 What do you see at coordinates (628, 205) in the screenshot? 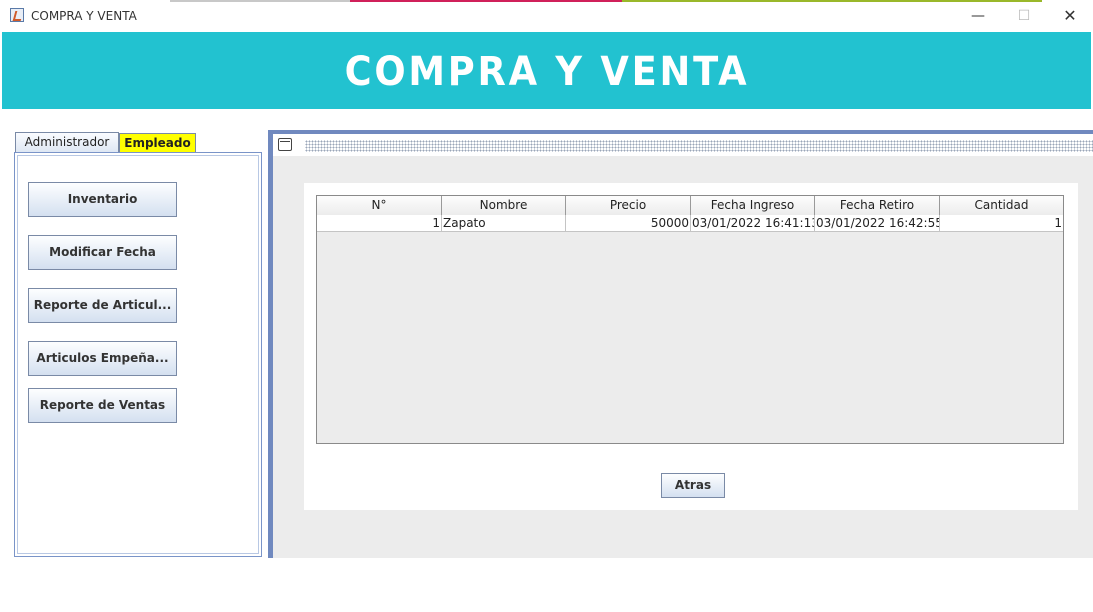
I see `column-header-precio: Precio` at bounding box center [628, 205].